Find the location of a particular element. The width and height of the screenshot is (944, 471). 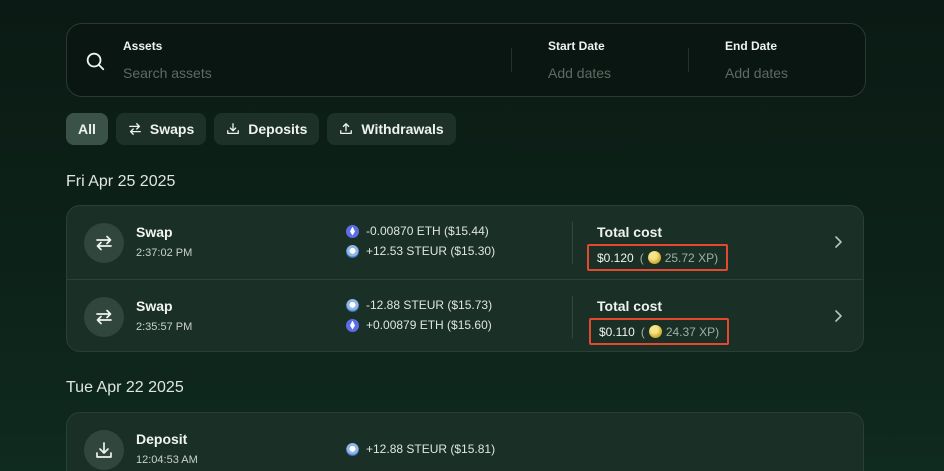

asset-change-line: +12.88 STEUR ($15.81) is located at coordinates (420, 449).